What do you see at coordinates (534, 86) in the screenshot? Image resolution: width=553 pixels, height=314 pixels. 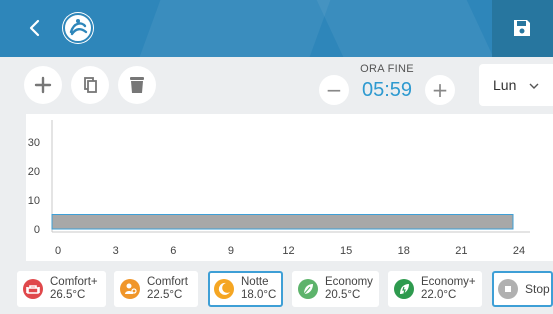 I see `chevron-down-icon` at bounding box center [534, 86].